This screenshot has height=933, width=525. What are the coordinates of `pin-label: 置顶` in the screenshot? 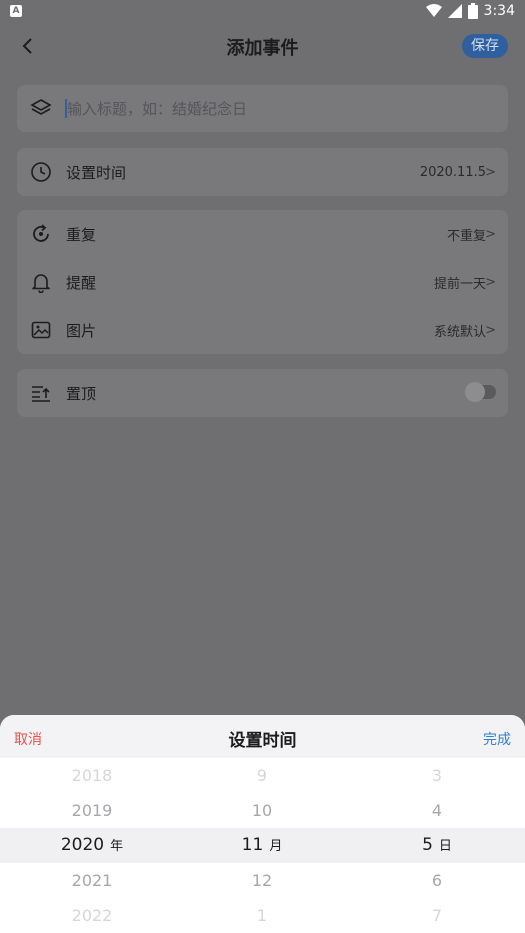 It's located at (81, 393).